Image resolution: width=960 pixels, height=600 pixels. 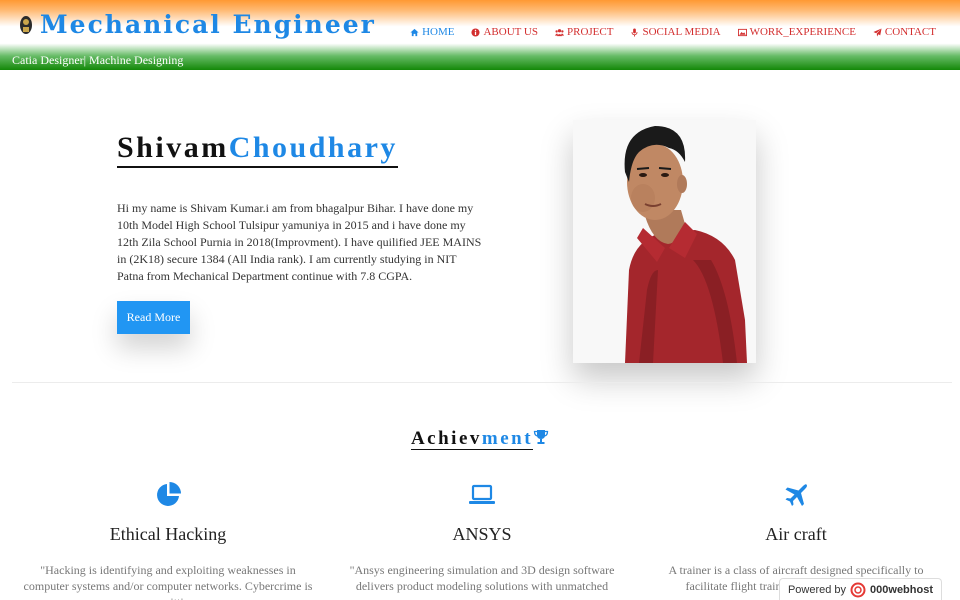 What do you see at coordinates (541, 437) in the screenshot?
I see `trophy-icon` at bounding box center [541, 437].